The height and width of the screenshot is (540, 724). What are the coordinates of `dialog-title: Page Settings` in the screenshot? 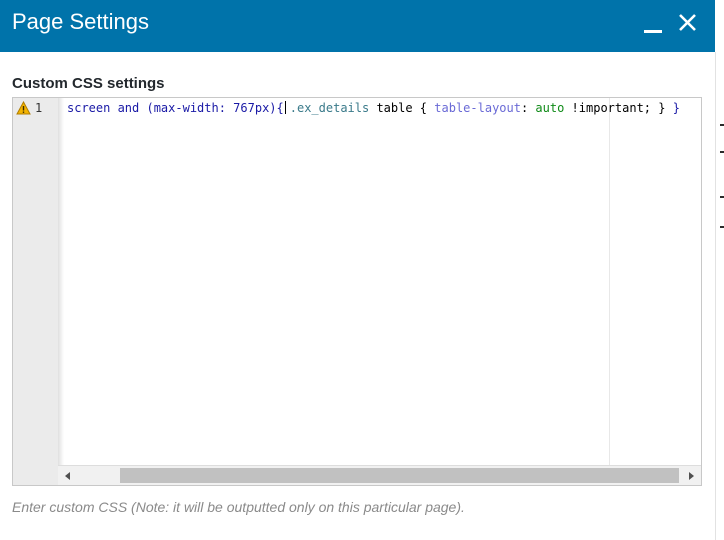 It's located at (80, 21).